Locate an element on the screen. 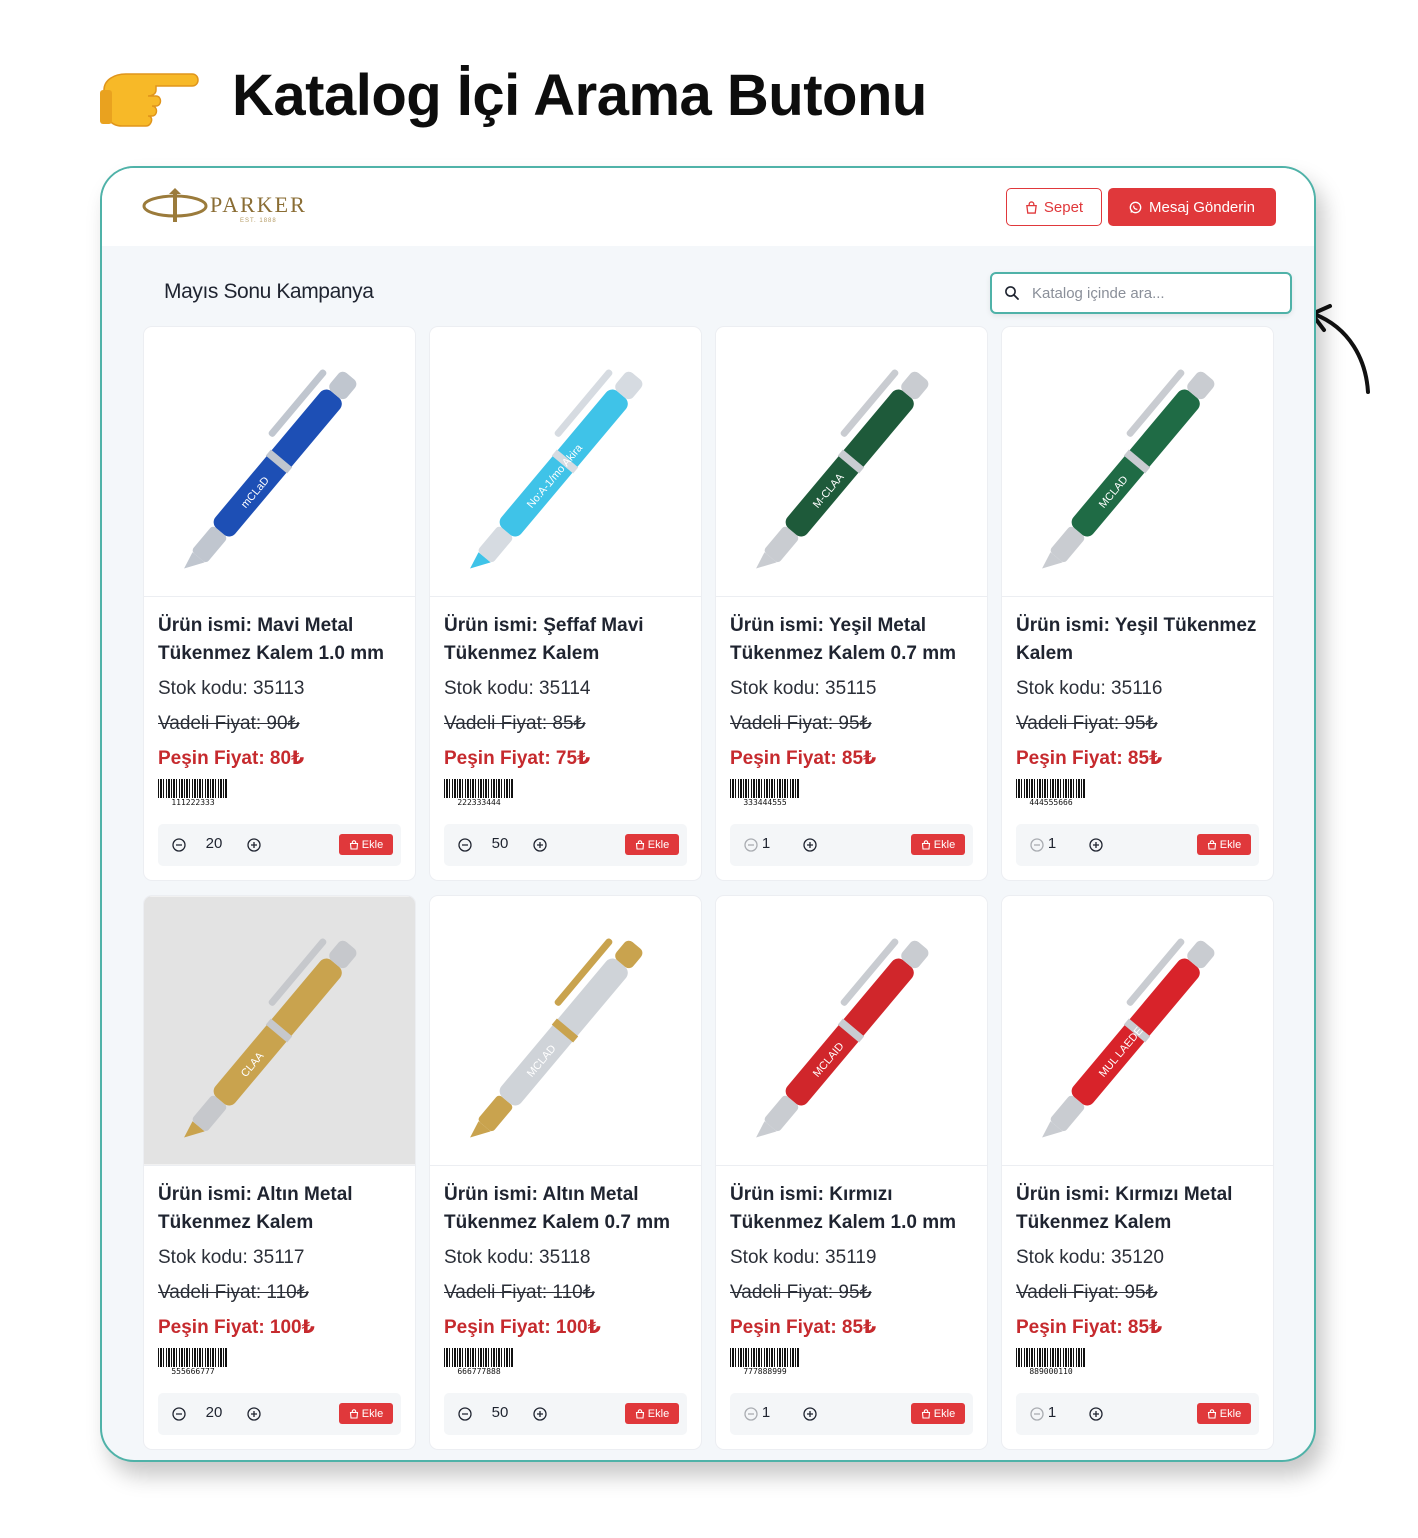 The width and height of the screenshot is (1418, 1538). barcode: 777888999 is located at coordinates (766, 1362).